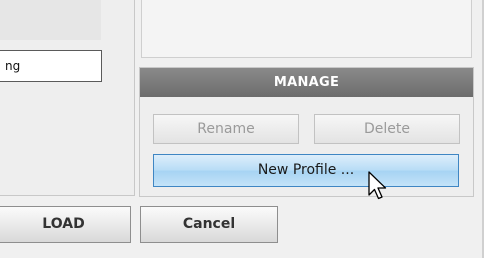 This screenshot has height=258, width=493. I want to click on rename-button: Rename, so click(226, 129).